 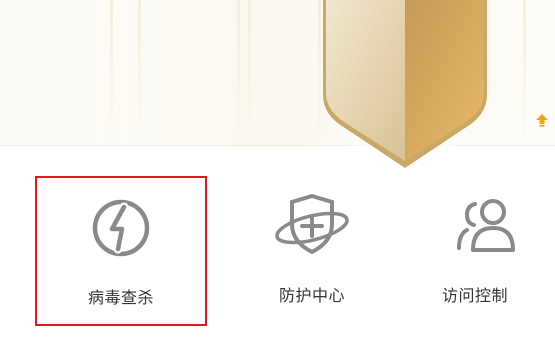 What do you see at coordinates (312, 225) in the screenshot?
I see `protection-center-icon` at bounding box center [312, 225].